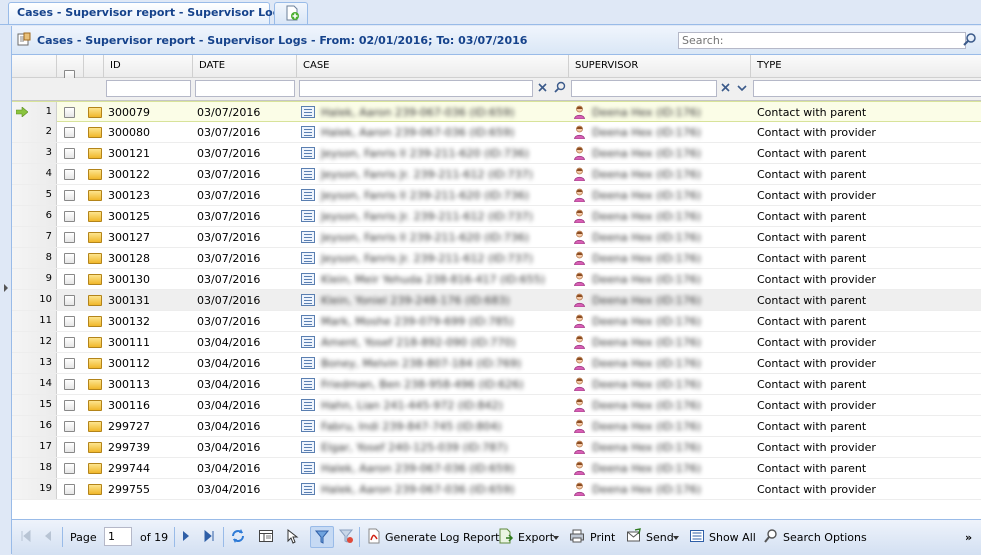 Image resolution: width=981 pixels, height=555 pixels. I want to click on supervisor-name: Deena Hex (ID:176), so click(646, 300).